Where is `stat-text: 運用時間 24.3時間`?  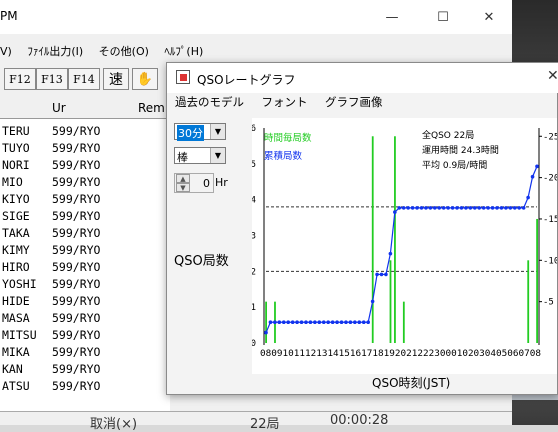
stat-text: 運用時間 24.3時間 is located at coordinates (460, 150).